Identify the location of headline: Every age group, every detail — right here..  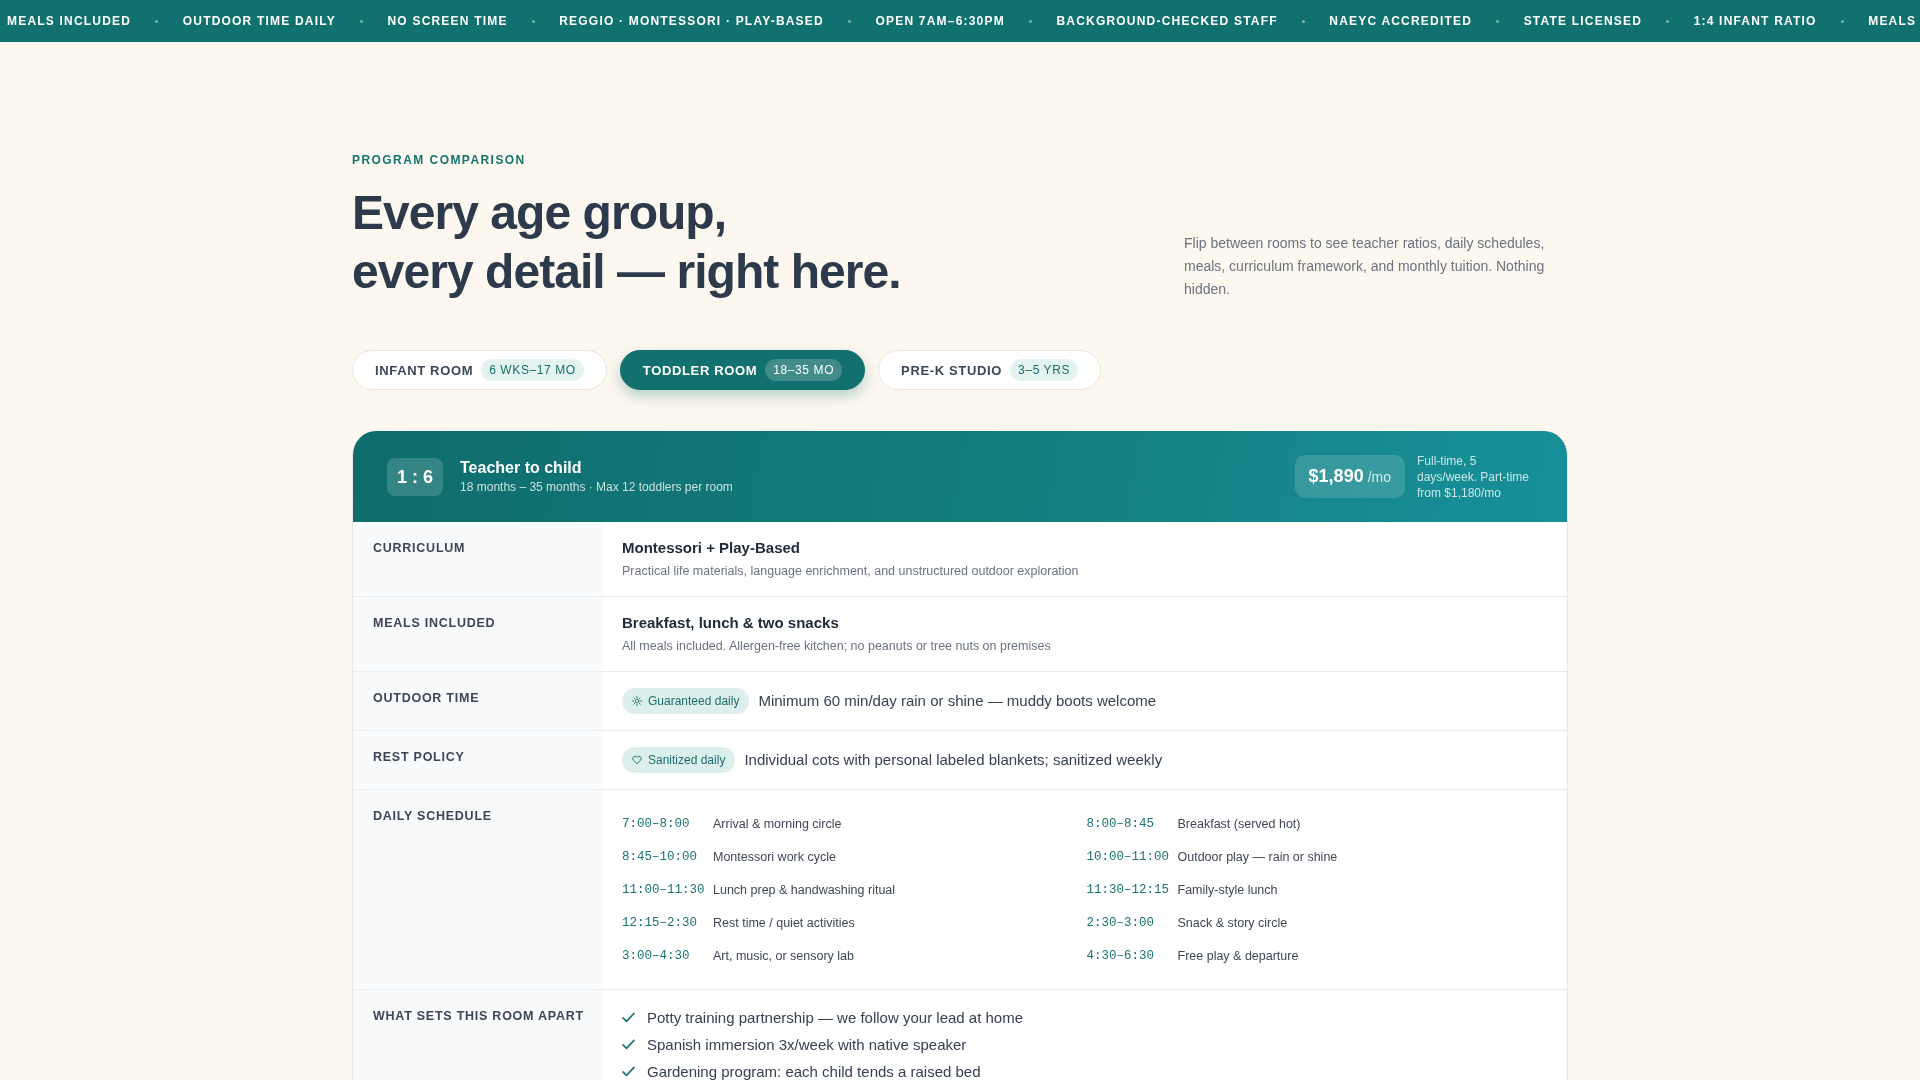
(626, 242).